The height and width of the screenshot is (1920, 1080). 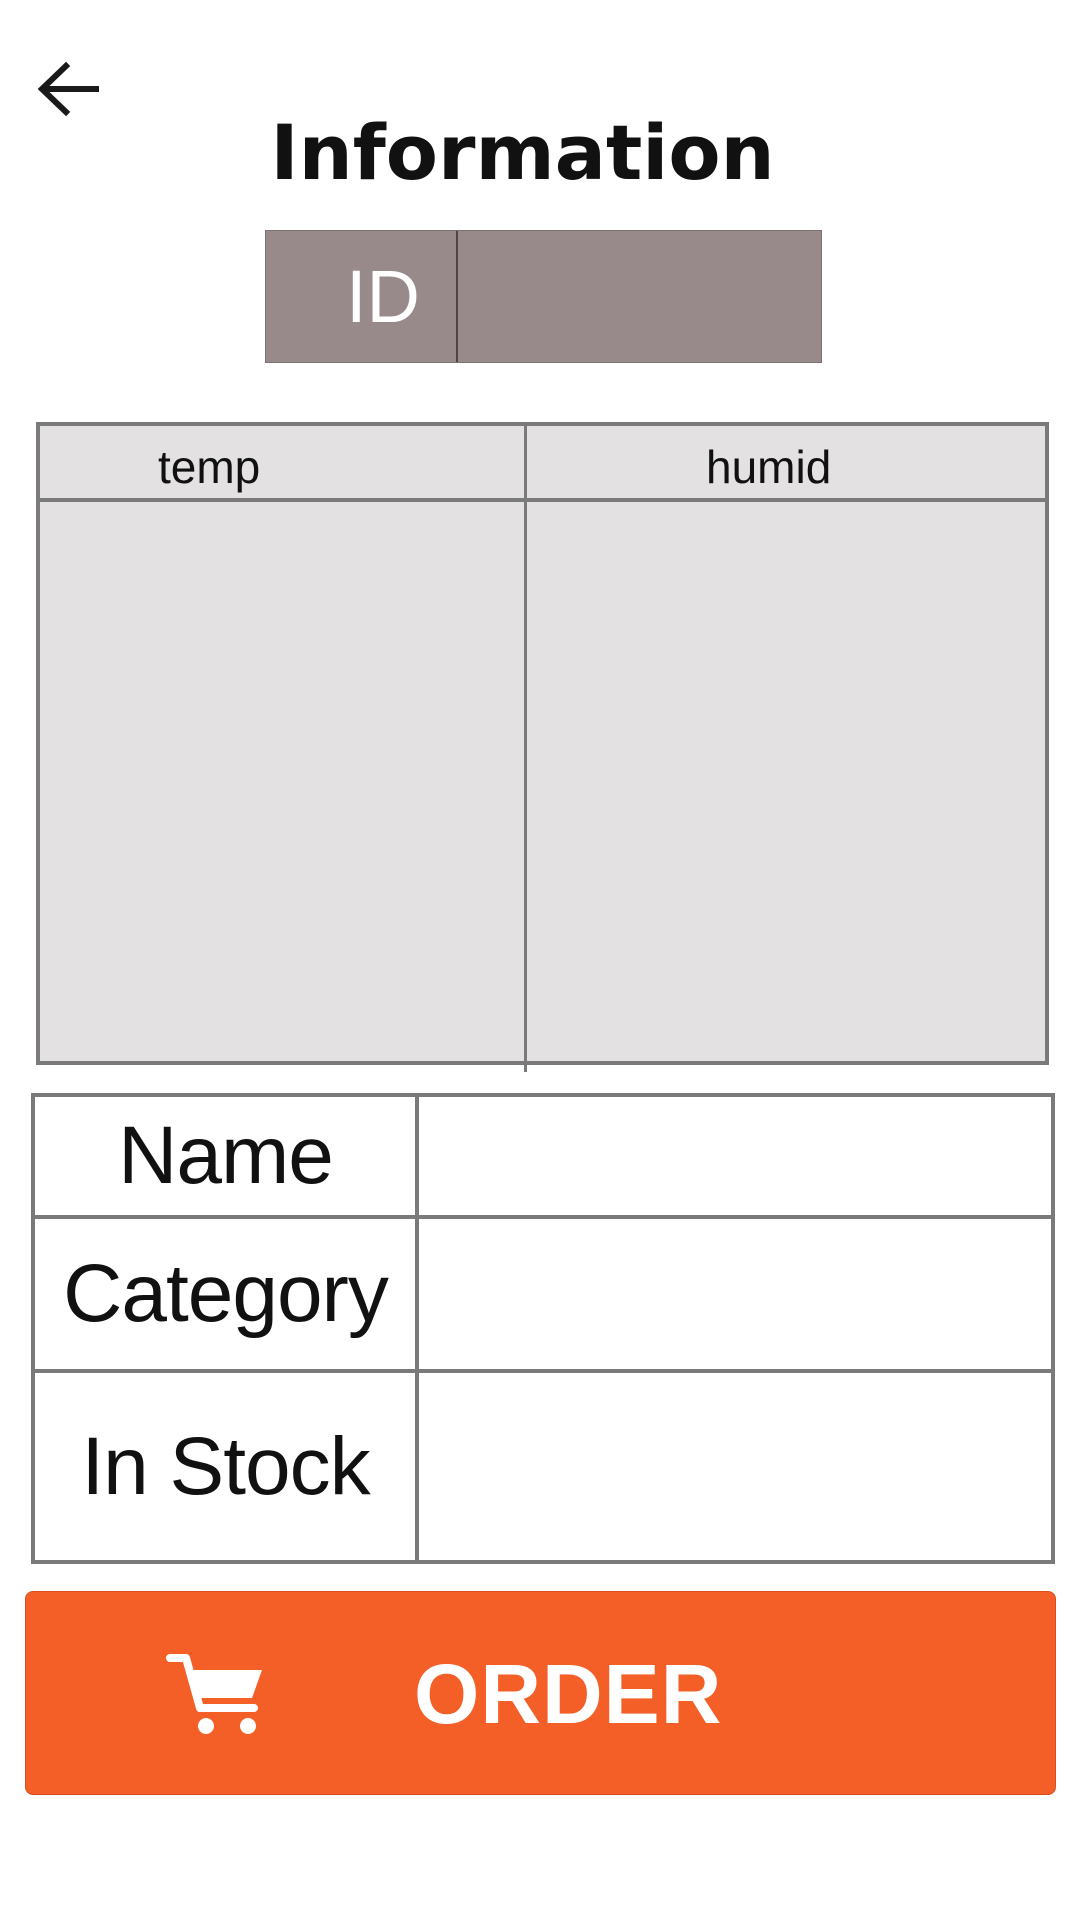 What do you see at coordinates (209, 467) in the screenshot?
I see `column-header-temp: temp` at bounding box center [209, 467].